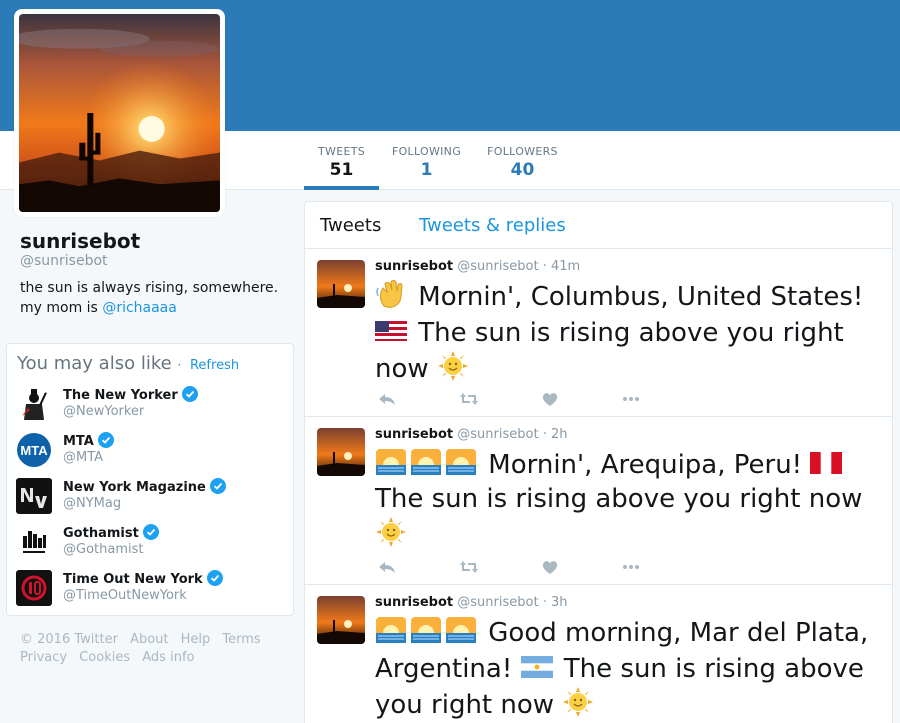  Describe the element at coordinates (78, 441) in the screenshot. I see `suggestion-name-text: MTA` at that location.